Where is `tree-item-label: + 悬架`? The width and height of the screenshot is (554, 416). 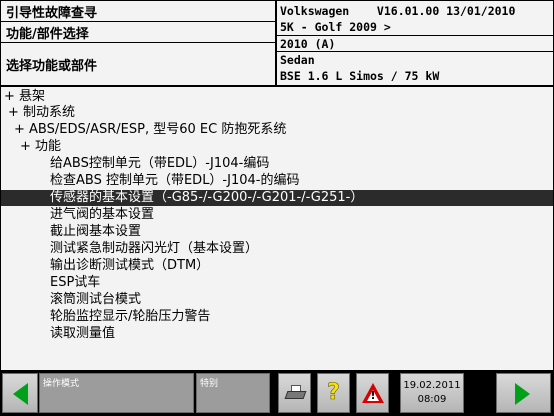
tree-item-label: + 悬架 is located at coordinates (25, 96).